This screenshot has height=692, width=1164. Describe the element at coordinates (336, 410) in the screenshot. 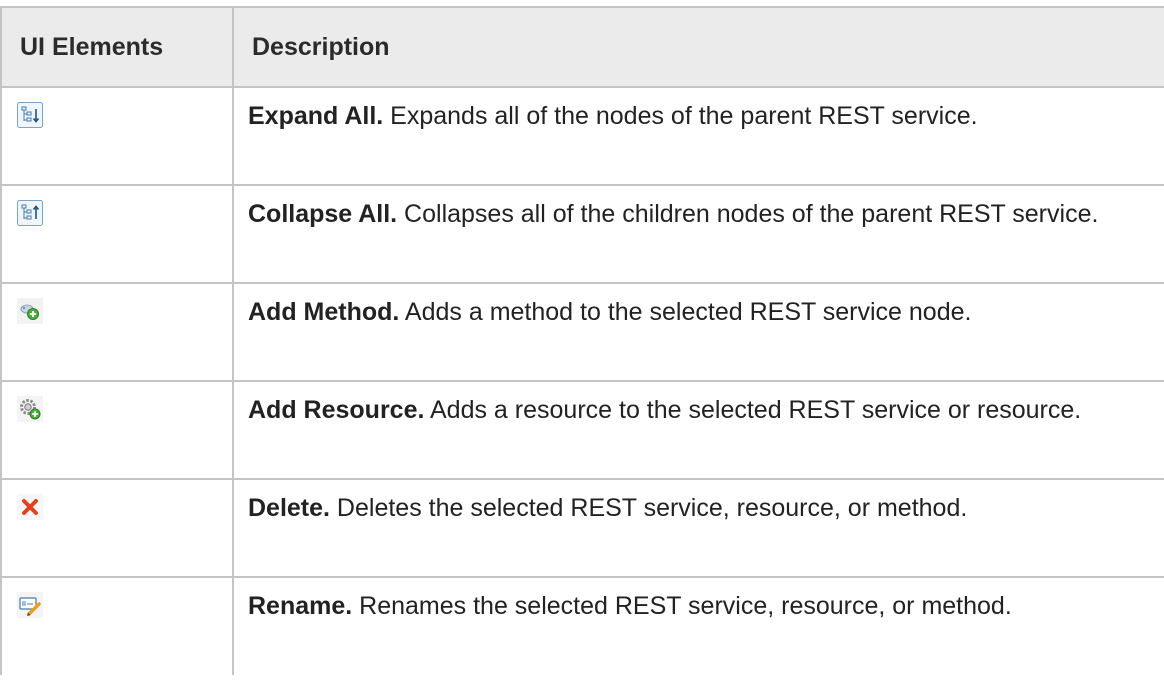

I see `element-name: Add Resource.` at that location.